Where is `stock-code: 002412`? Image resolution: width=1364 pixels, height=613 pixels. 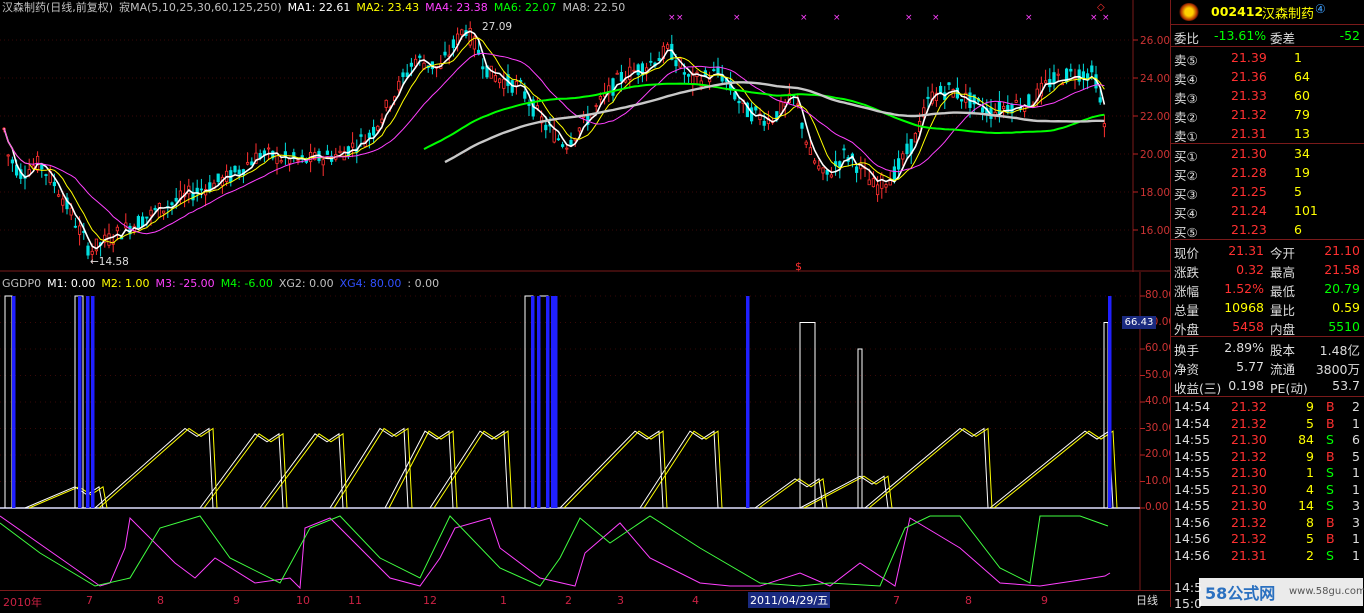 stock-code: 002412 is located at coordinates (1237, 11).